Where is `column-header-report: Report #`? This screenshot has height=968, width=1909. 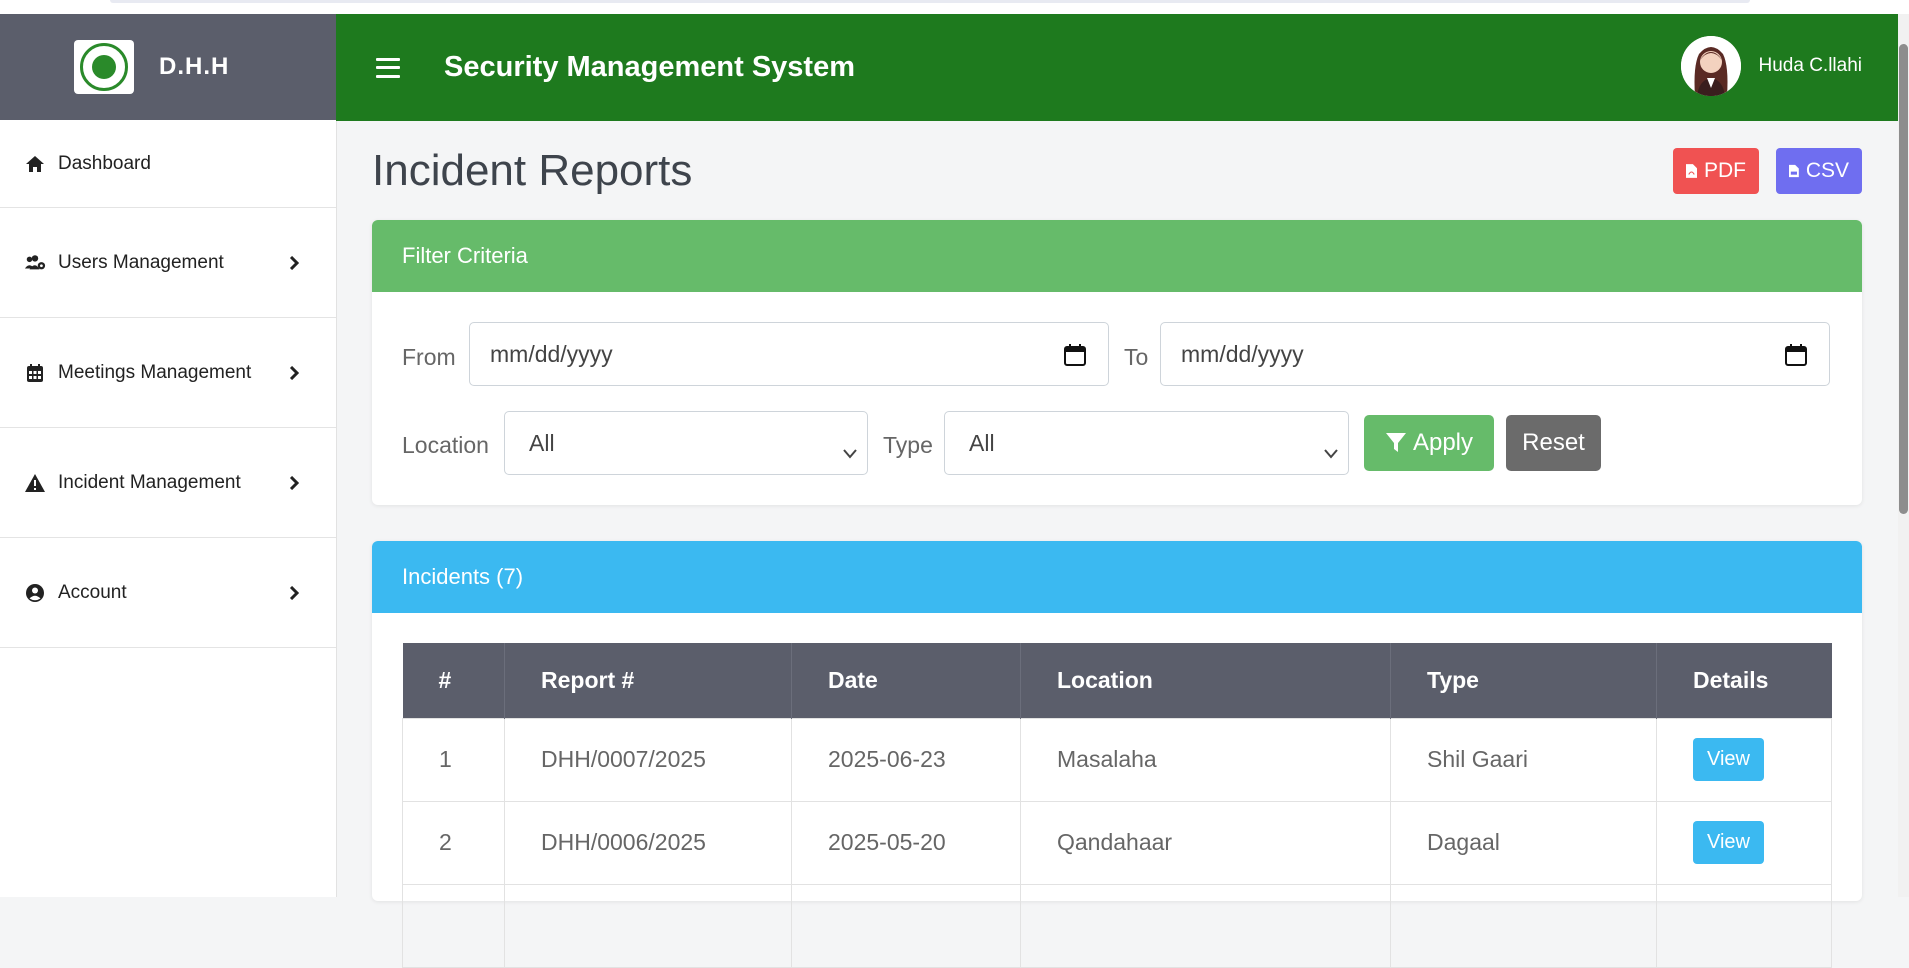
column-header-report: Report # is located at coordinates (648, 680).